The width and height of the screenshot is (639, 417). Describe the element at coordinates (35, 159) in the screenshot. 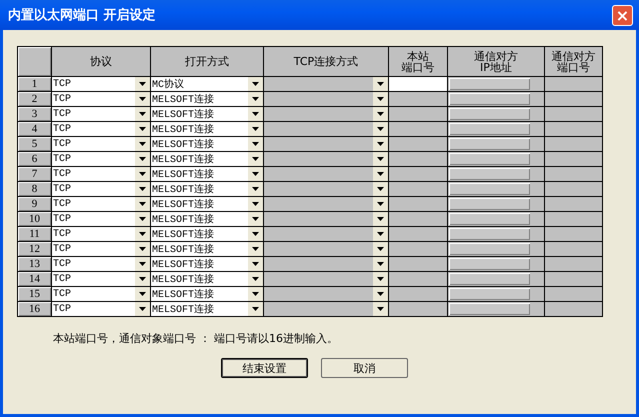

I see `row-number: 6` at that location.